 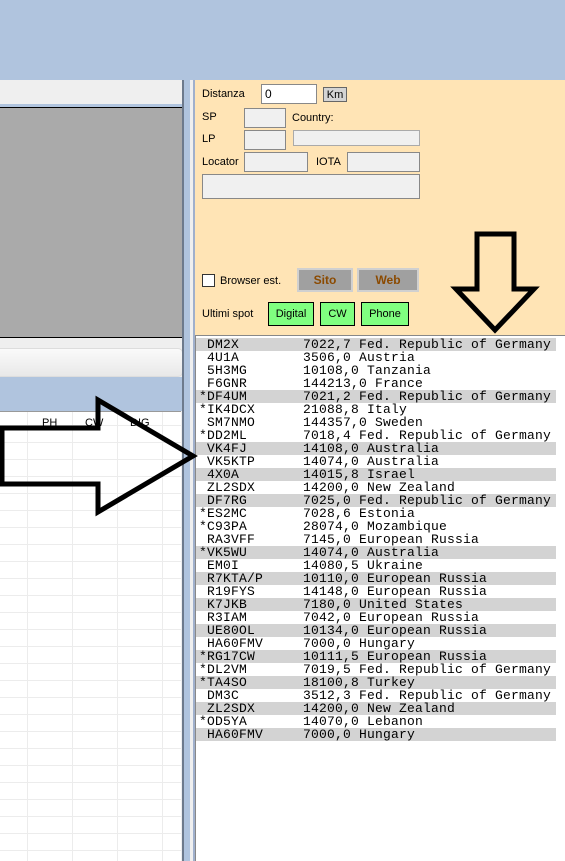 I want to click on sito-button: Sito, so click(x=325, y=280).